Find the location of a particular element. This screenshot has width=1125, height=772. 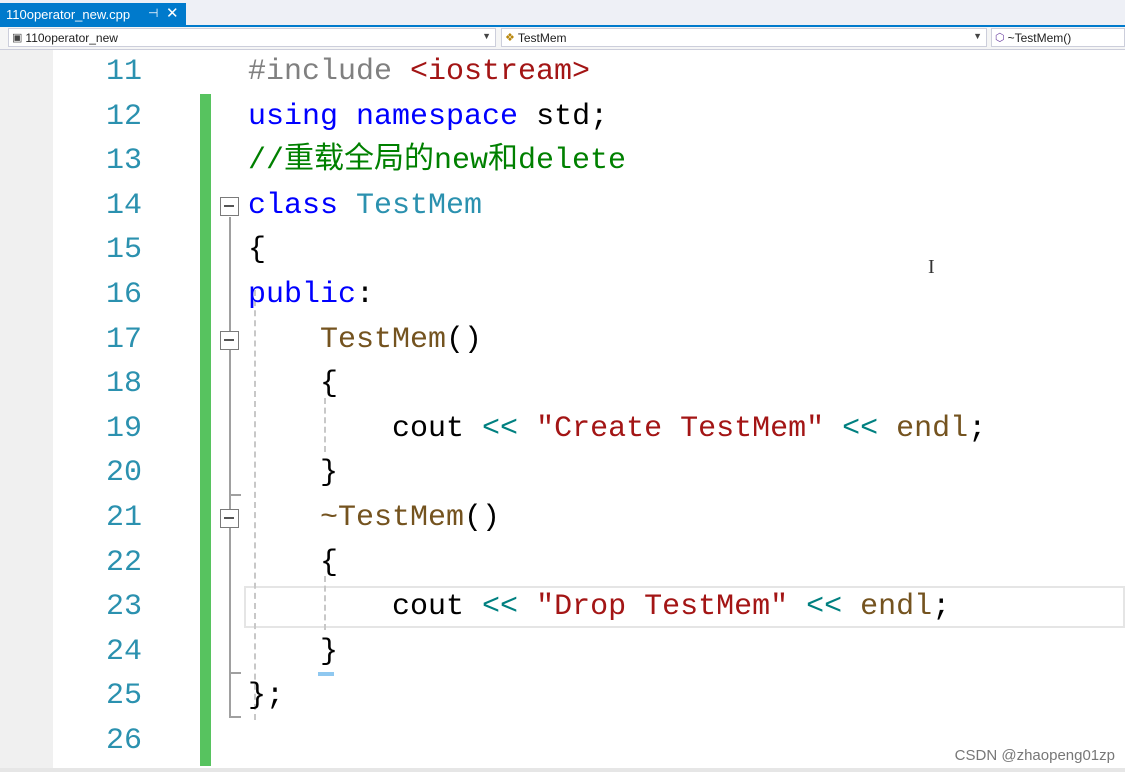

line-number: 14 is located at coordinates (123, 205).